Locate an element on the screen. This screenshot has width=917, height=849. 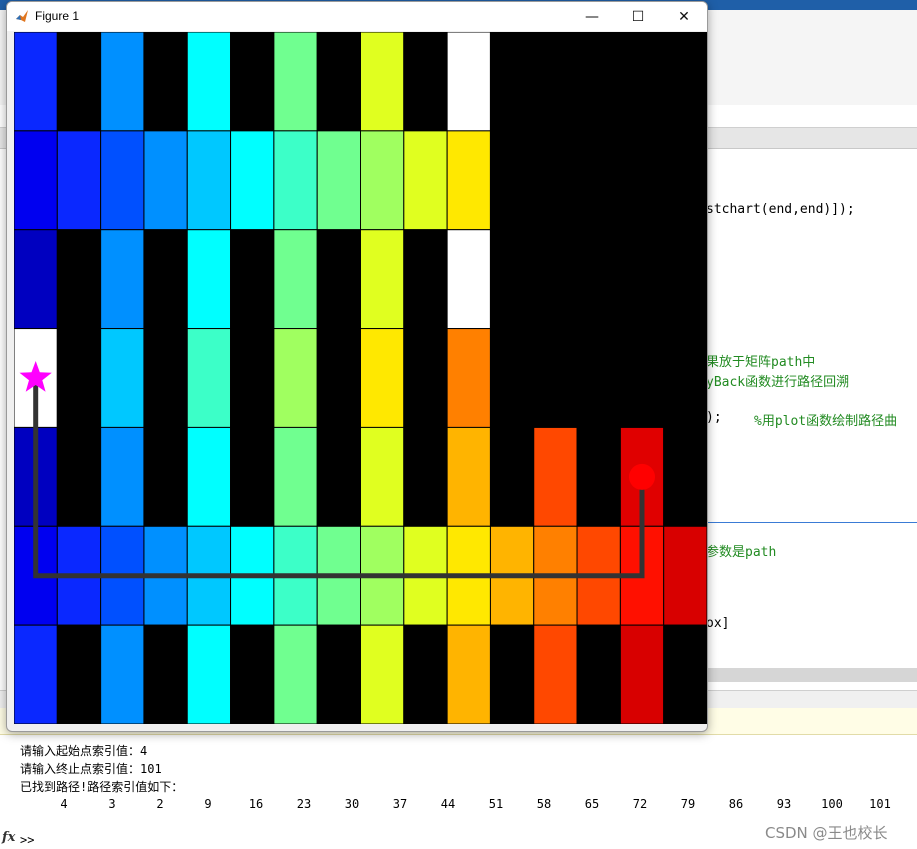
figure-titlebar: Figure 1 — ☐ ✕ is located at coordinates (357, 16).